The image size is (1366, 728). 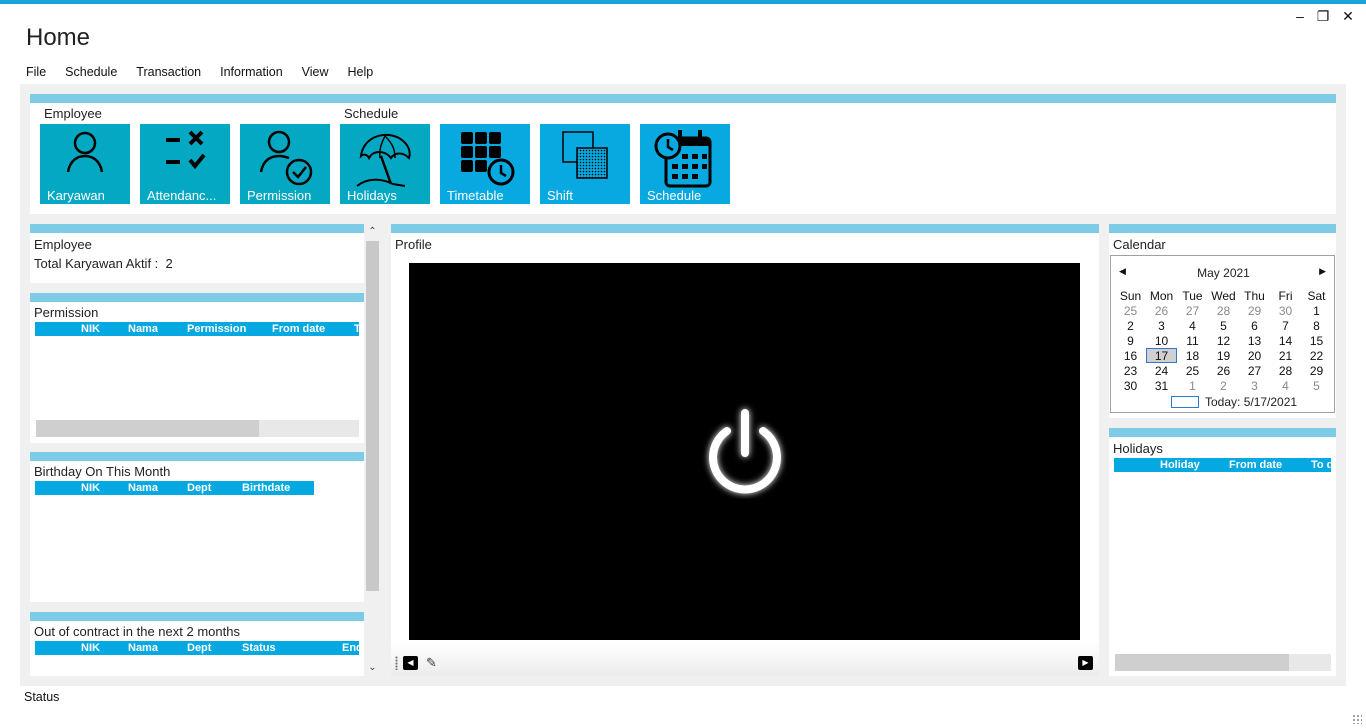 What do you see at coordinates (396, 663) in the screenshot?
I see `toolbar-grip` at bounding box center [396, 663].